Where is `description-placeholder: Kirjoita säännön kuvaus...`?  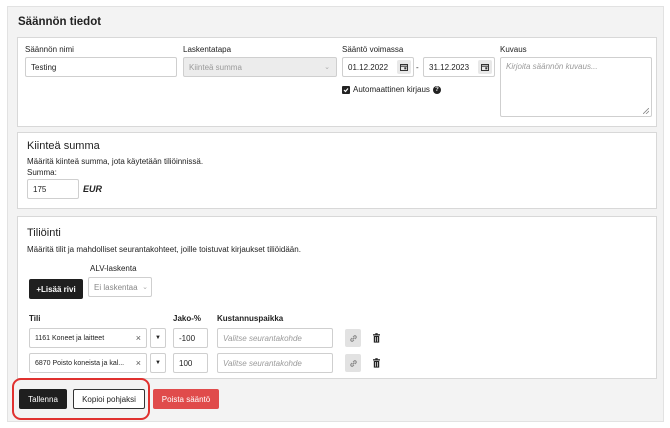
description-placeholder: Kirjoita säännön kuvaus... is located at coordinates (552, 66).